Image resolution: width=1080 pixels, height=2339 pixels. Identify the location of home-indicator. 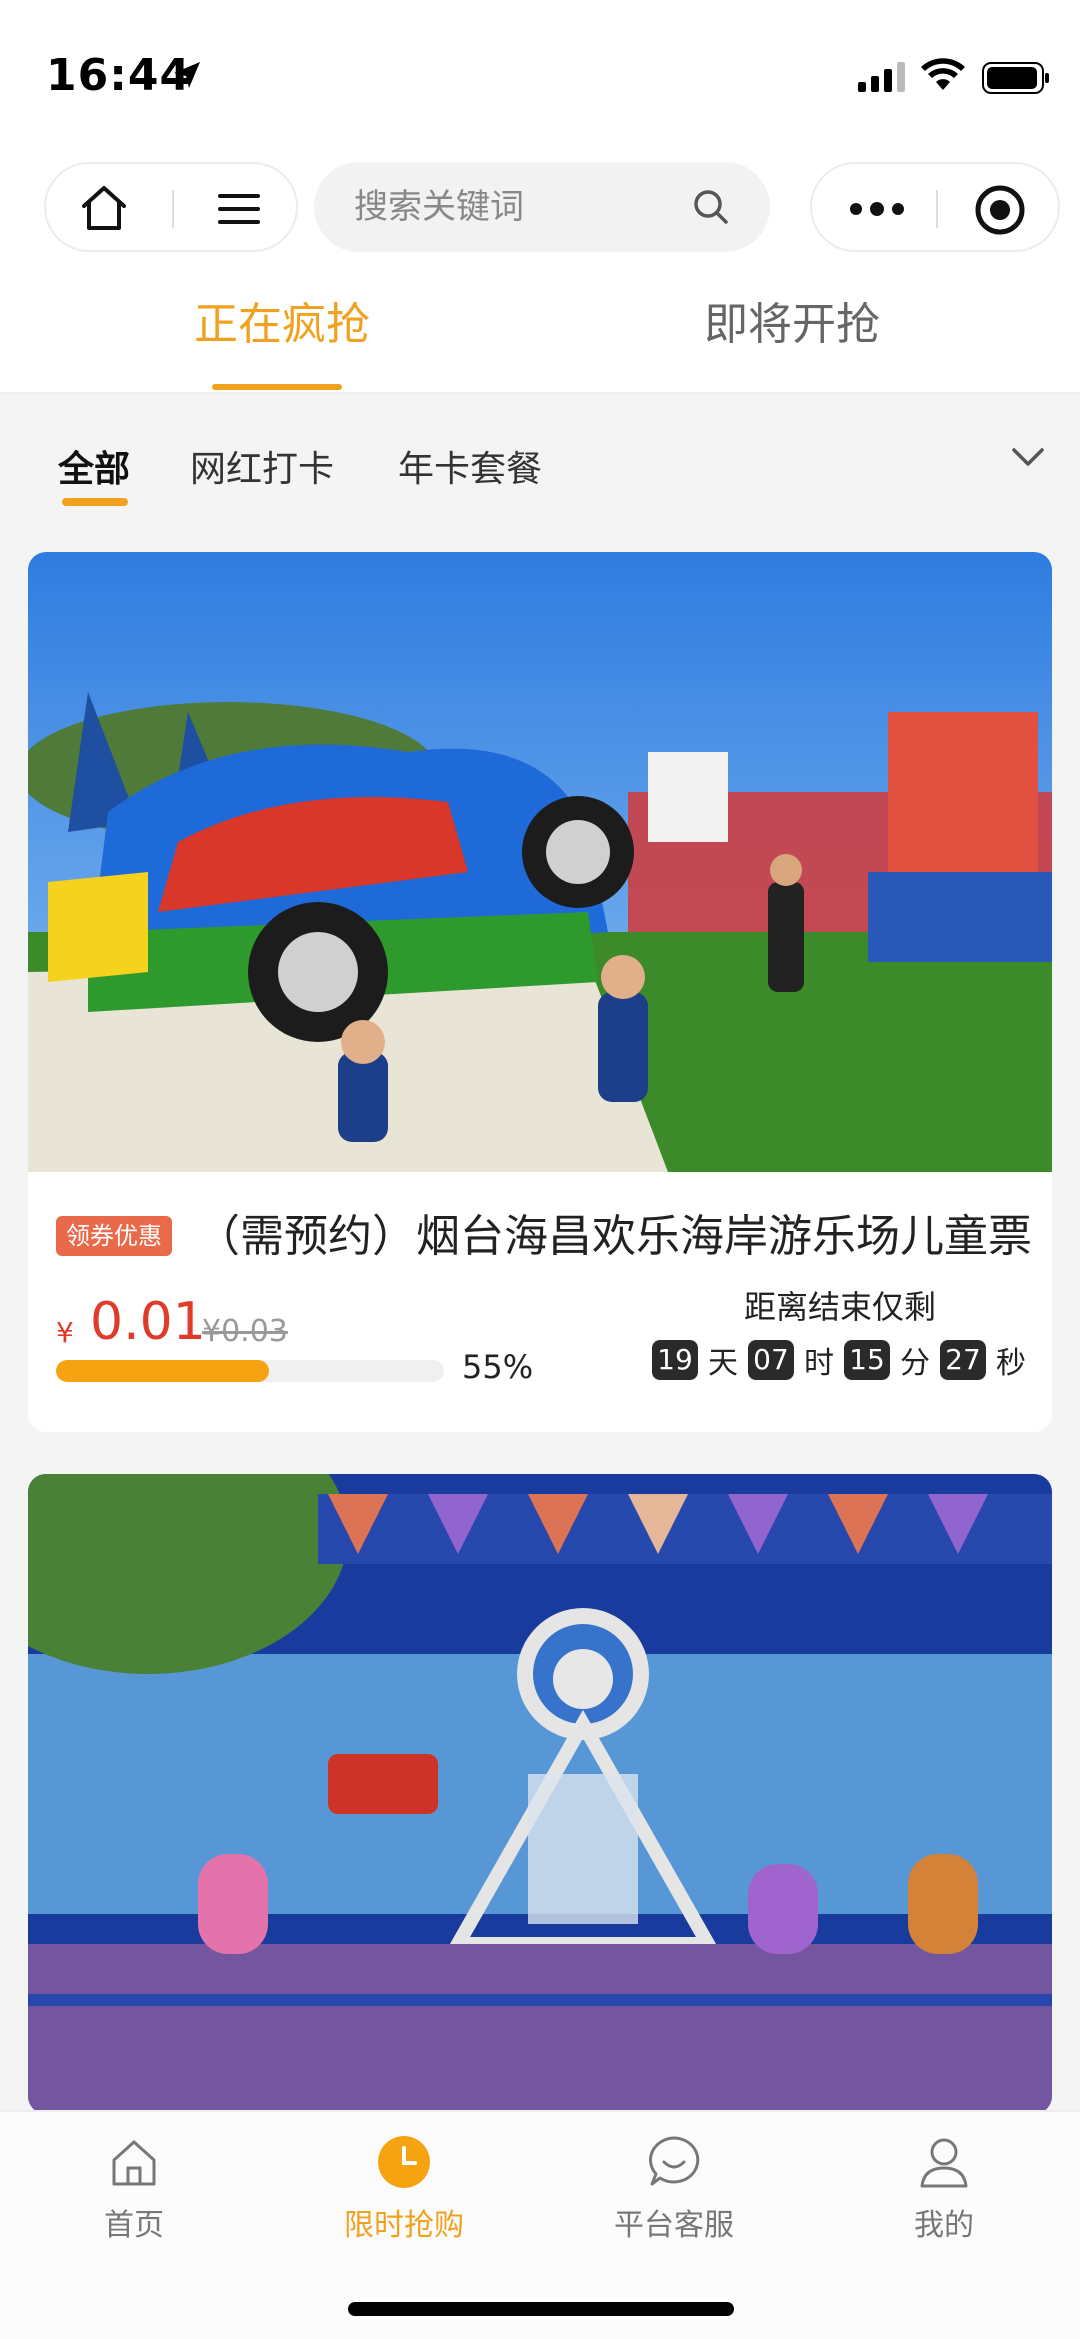
(541, 2309).